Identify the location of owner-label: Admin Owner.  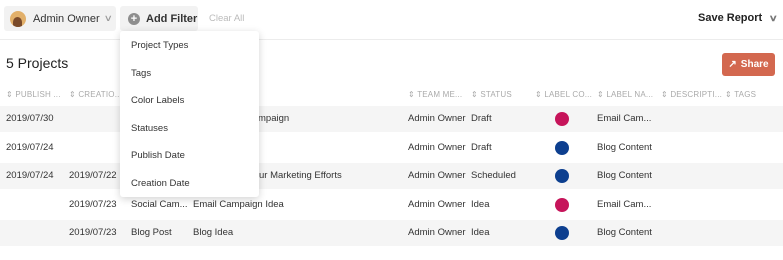
(66, 18).